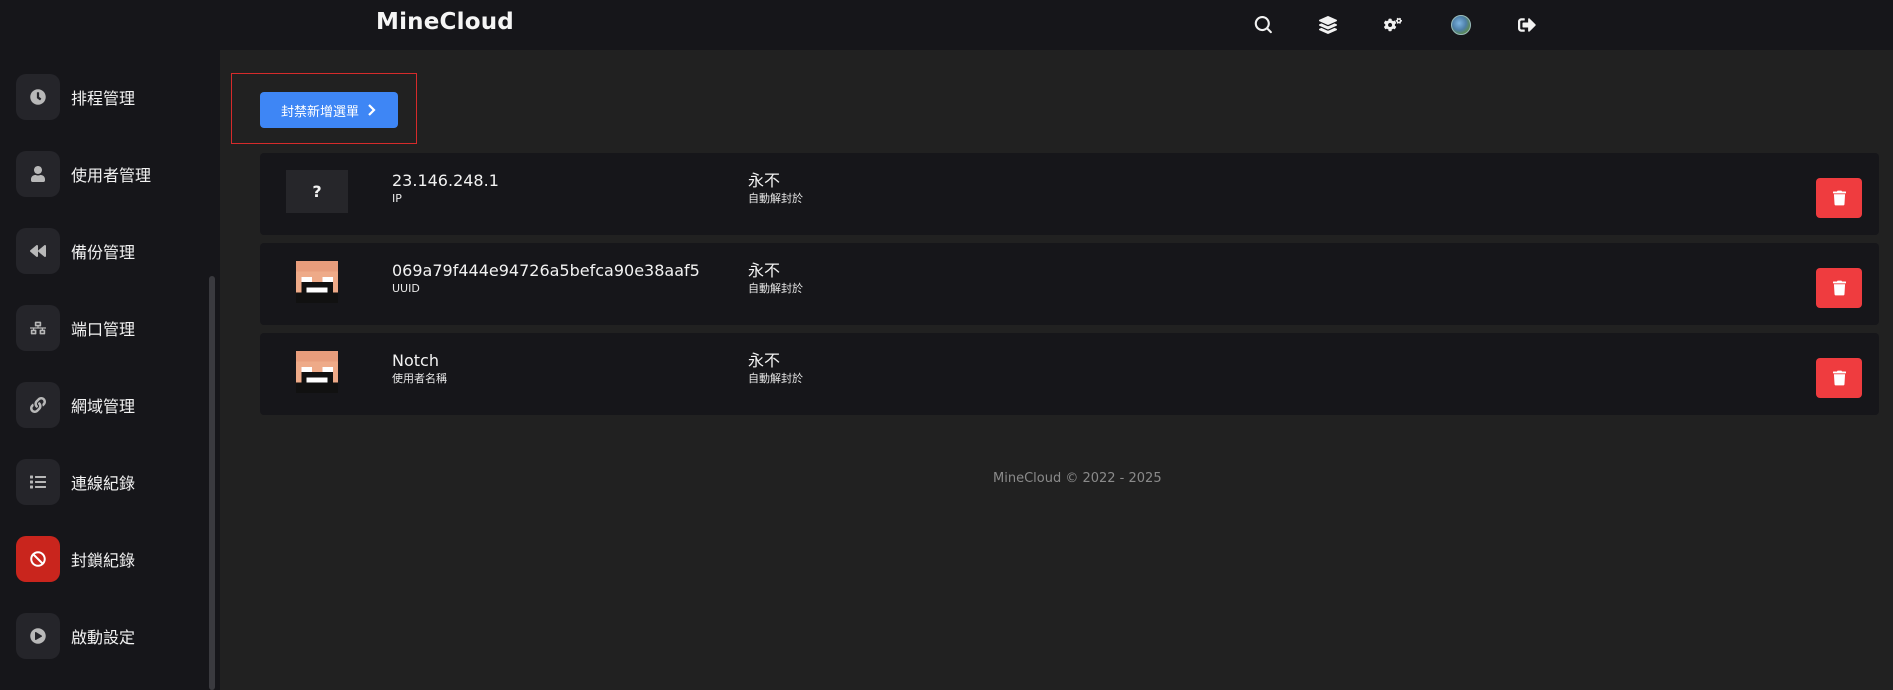 The height and width of the screenshot is (690, 1893). I want to click on sidebar-item-domains: 網域管理, so click(114, 405).